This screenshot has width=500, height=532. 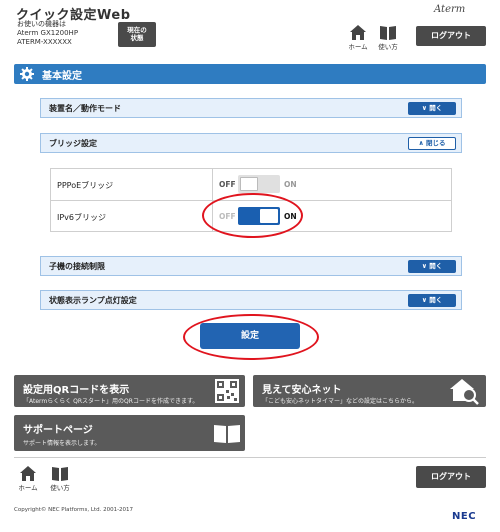 I want to click on safety-net-tile: 見えて安心ネット 「こども安心ネットタイマー」などの設定はこちらから。, so click(x=369, y=391).